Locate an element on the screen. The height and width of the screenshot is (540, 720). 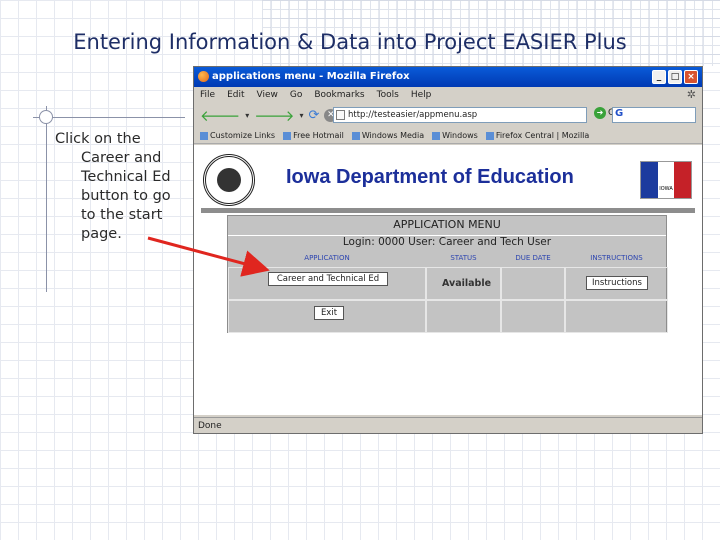
status-value: Available is located at coordinates (467, 283).